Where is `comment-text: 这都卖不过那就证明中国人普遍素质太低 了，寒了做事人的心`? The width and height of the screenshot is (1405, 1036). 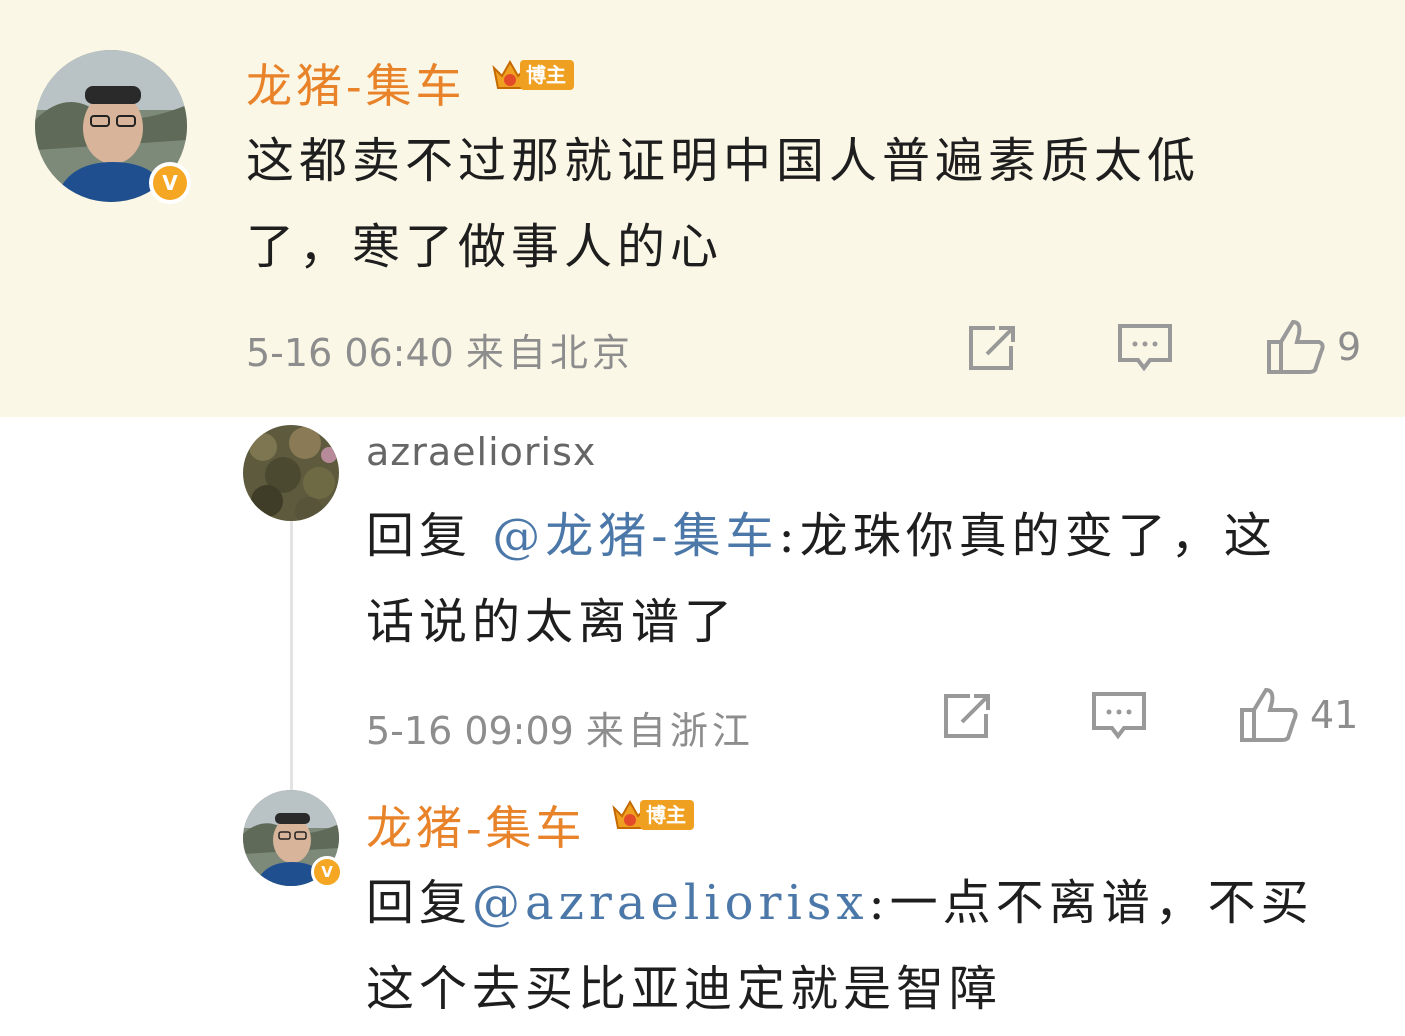
comment-text: 这都卖不过那就证明中国人普遍素质太低 了，寒了做事人的心 is located at coordinates (811, 204).